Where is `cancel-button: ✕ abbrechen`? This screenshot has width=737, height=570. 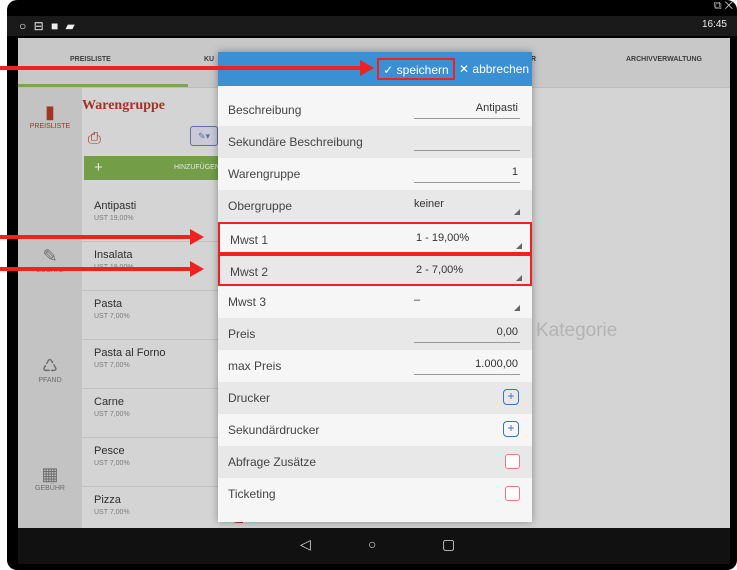 cancel-button: ✕ abbrechen is located at coordinates (494, 69).